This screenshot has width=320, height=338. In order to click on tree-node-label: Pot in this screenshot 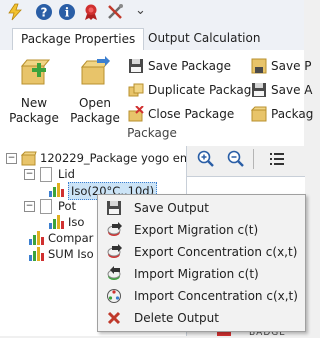, I will do `click(67, 206)`.